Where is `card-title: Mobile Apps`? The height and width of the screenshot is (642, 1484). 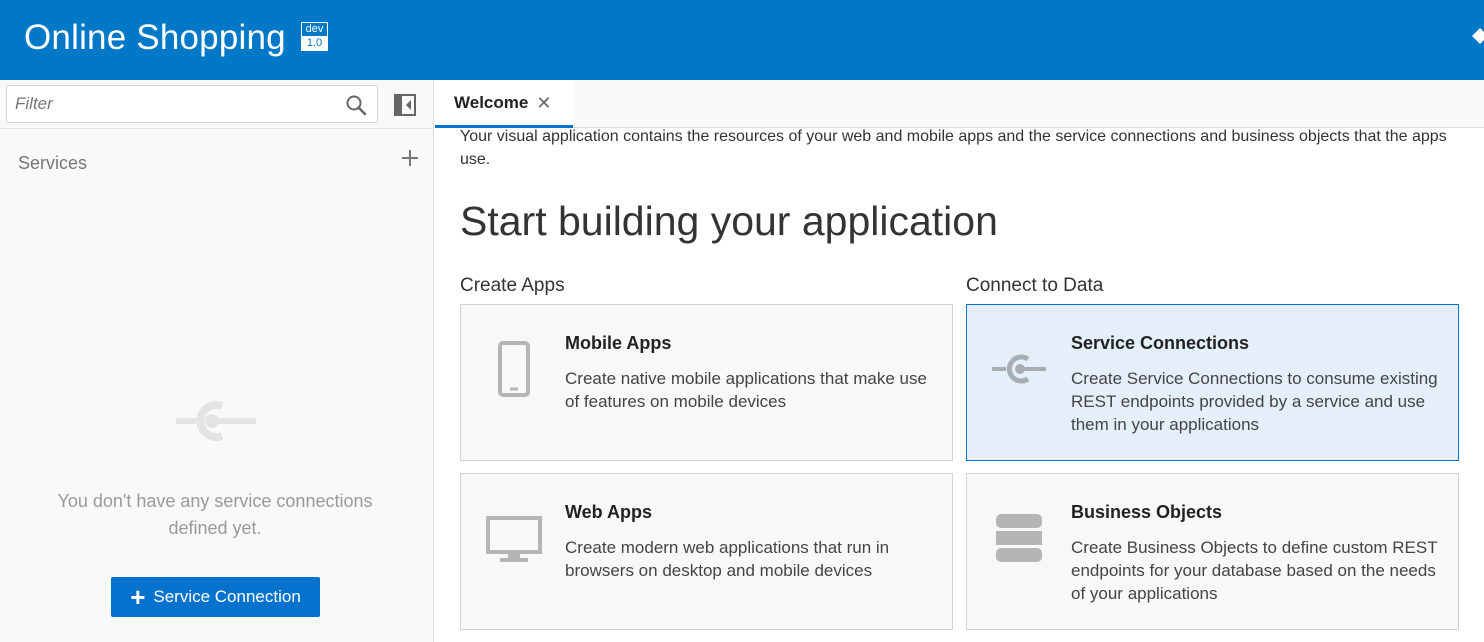 card-title: Mobile Apps is located at coordinates (618, 343).